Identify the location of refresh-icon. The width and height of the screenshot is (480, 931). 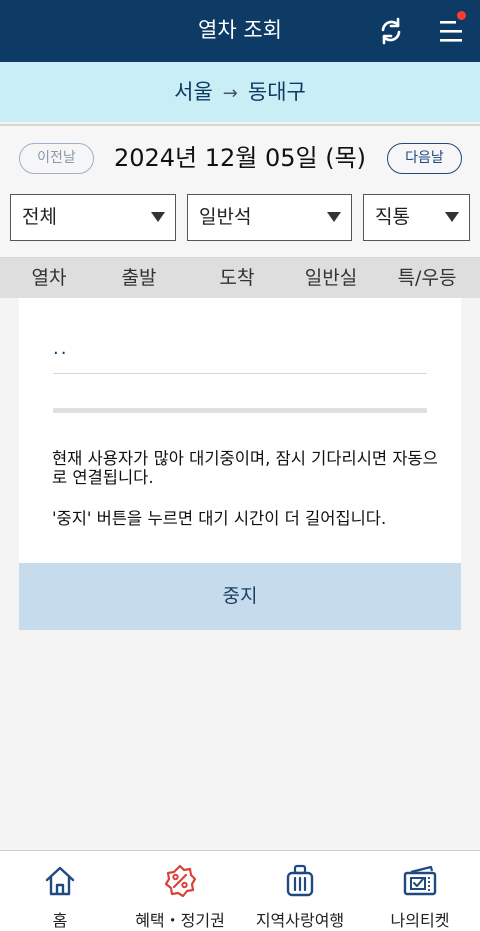
(391, 31).